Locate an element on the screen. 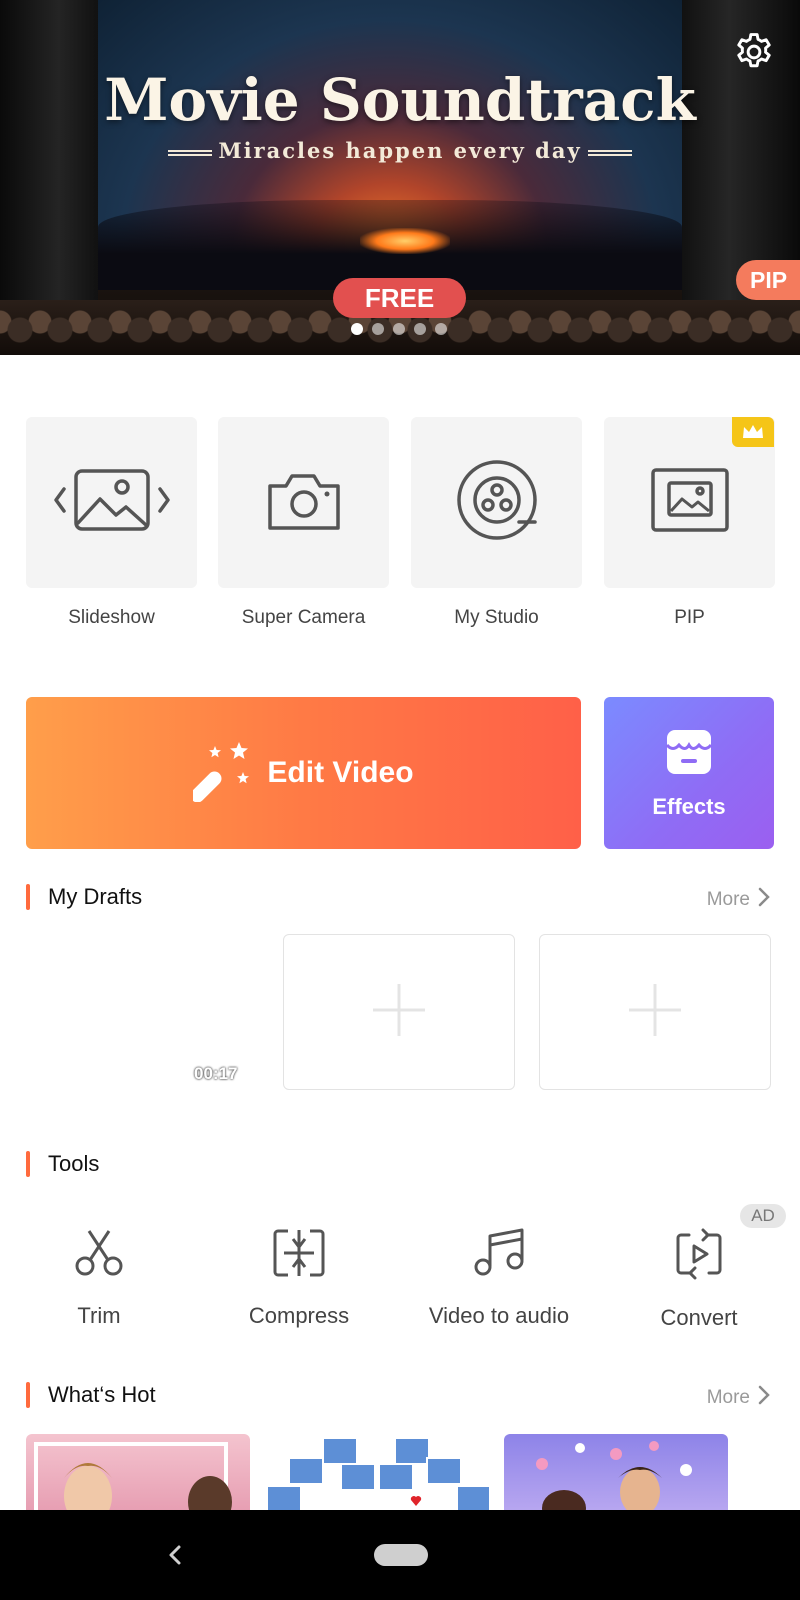 The image size is (800, 1600). photo-grid-thumbnail is located at coordinates (378, 1473).